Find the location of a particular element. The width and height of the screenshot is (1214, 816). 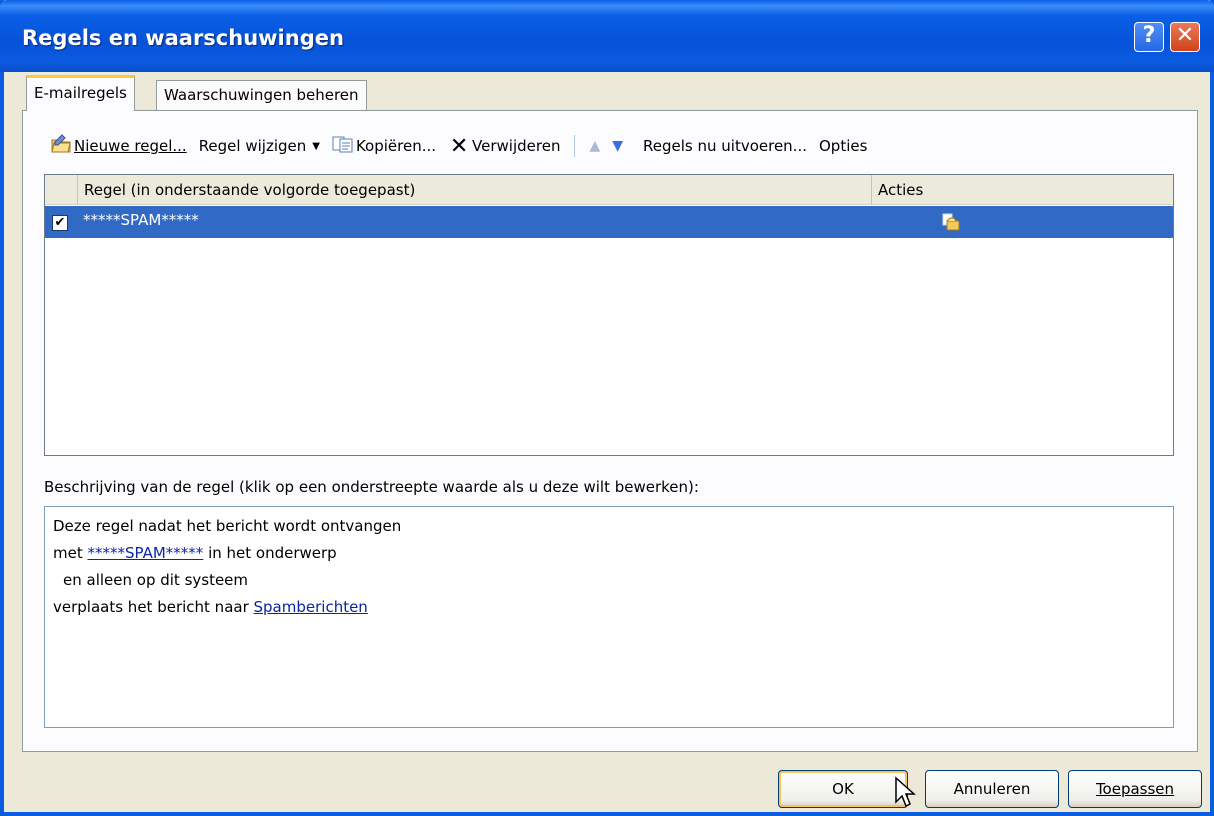

change-rule-label: Regel wijzigen is located at coordinates (252, 146).